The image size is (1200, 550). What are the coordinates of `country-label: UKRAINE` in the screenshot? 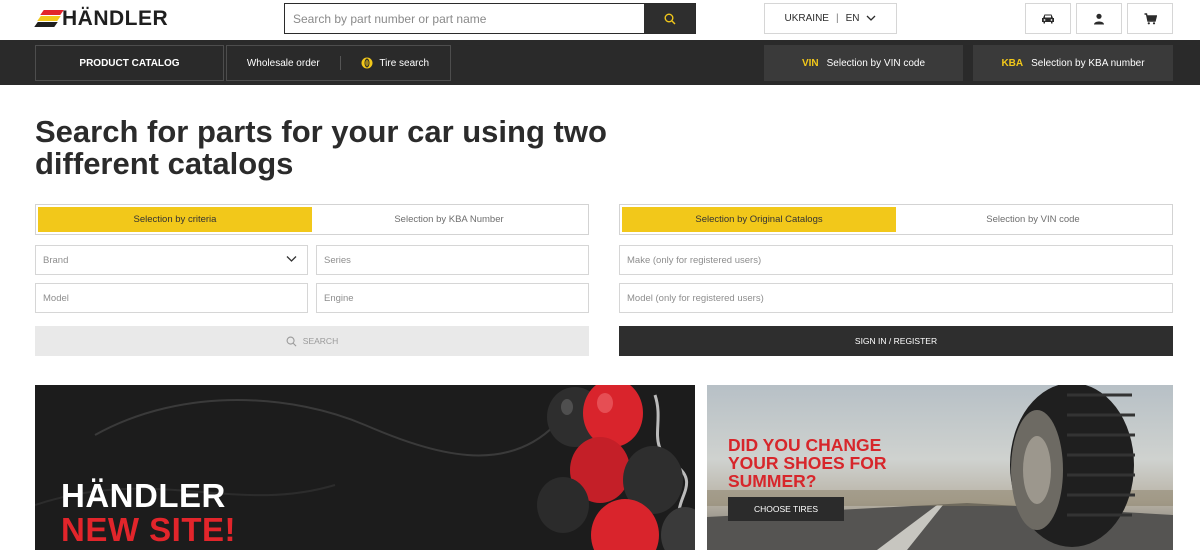 It's located at (806, 18).